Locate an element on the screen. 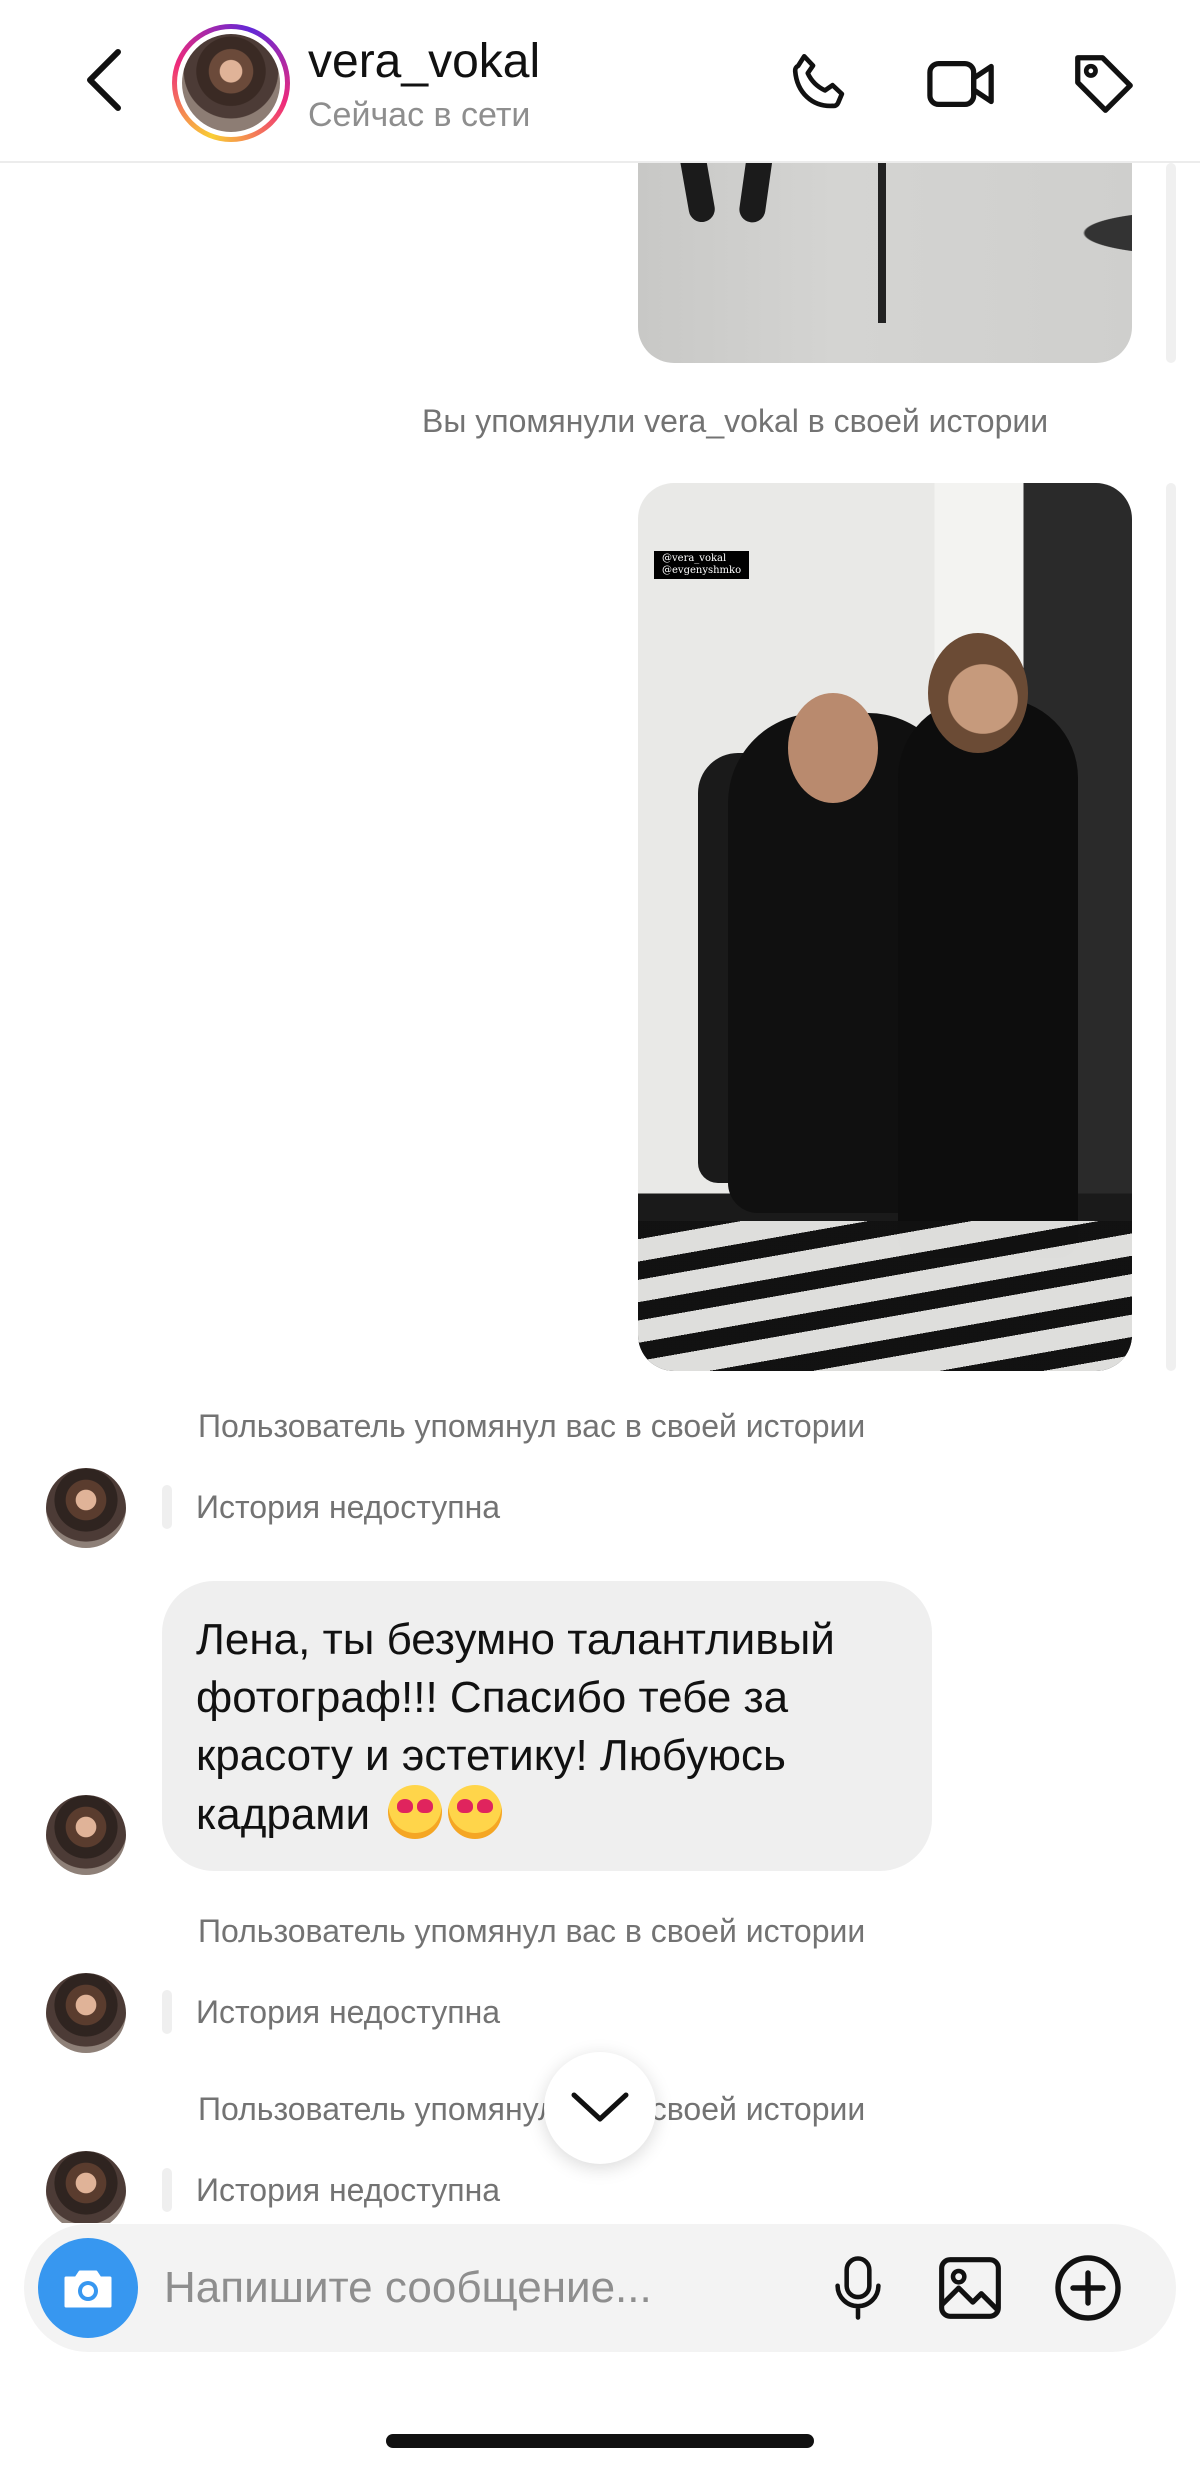 This screenshot has width=1200, height=2471. video-icon is located at coordinates (960, 84).